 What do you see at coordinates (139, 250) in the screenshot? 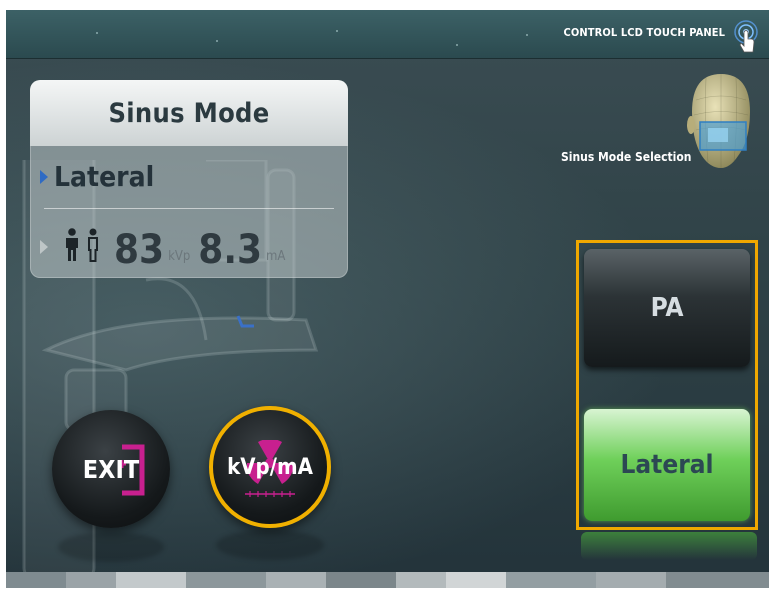
I see `kvp-value: 83` at bounding box center [139, 250].